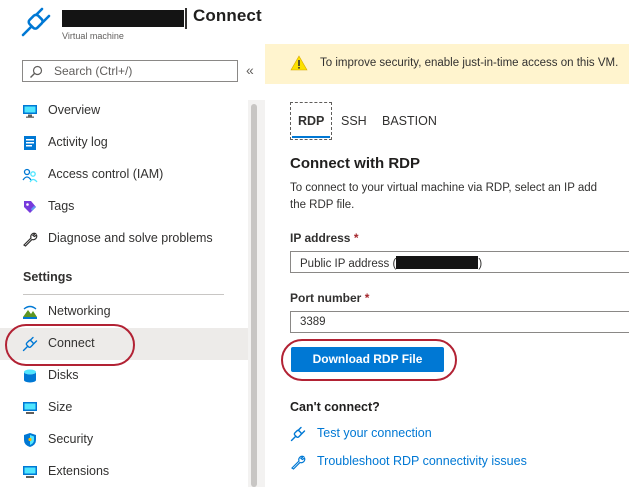  I want to click on port-number-value: 3389, so click(313, 322).